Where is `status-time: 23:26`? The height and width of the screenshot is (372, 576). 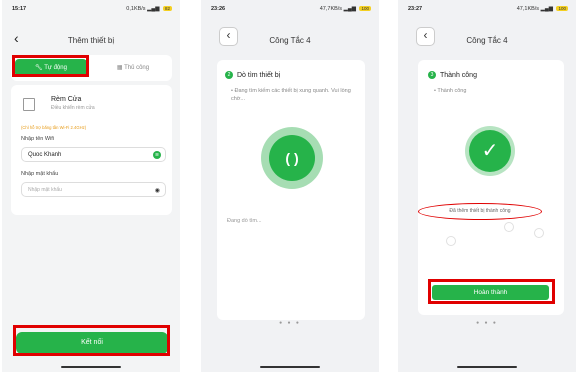
status-time: 23:26 is located at coordinates (218, 9).